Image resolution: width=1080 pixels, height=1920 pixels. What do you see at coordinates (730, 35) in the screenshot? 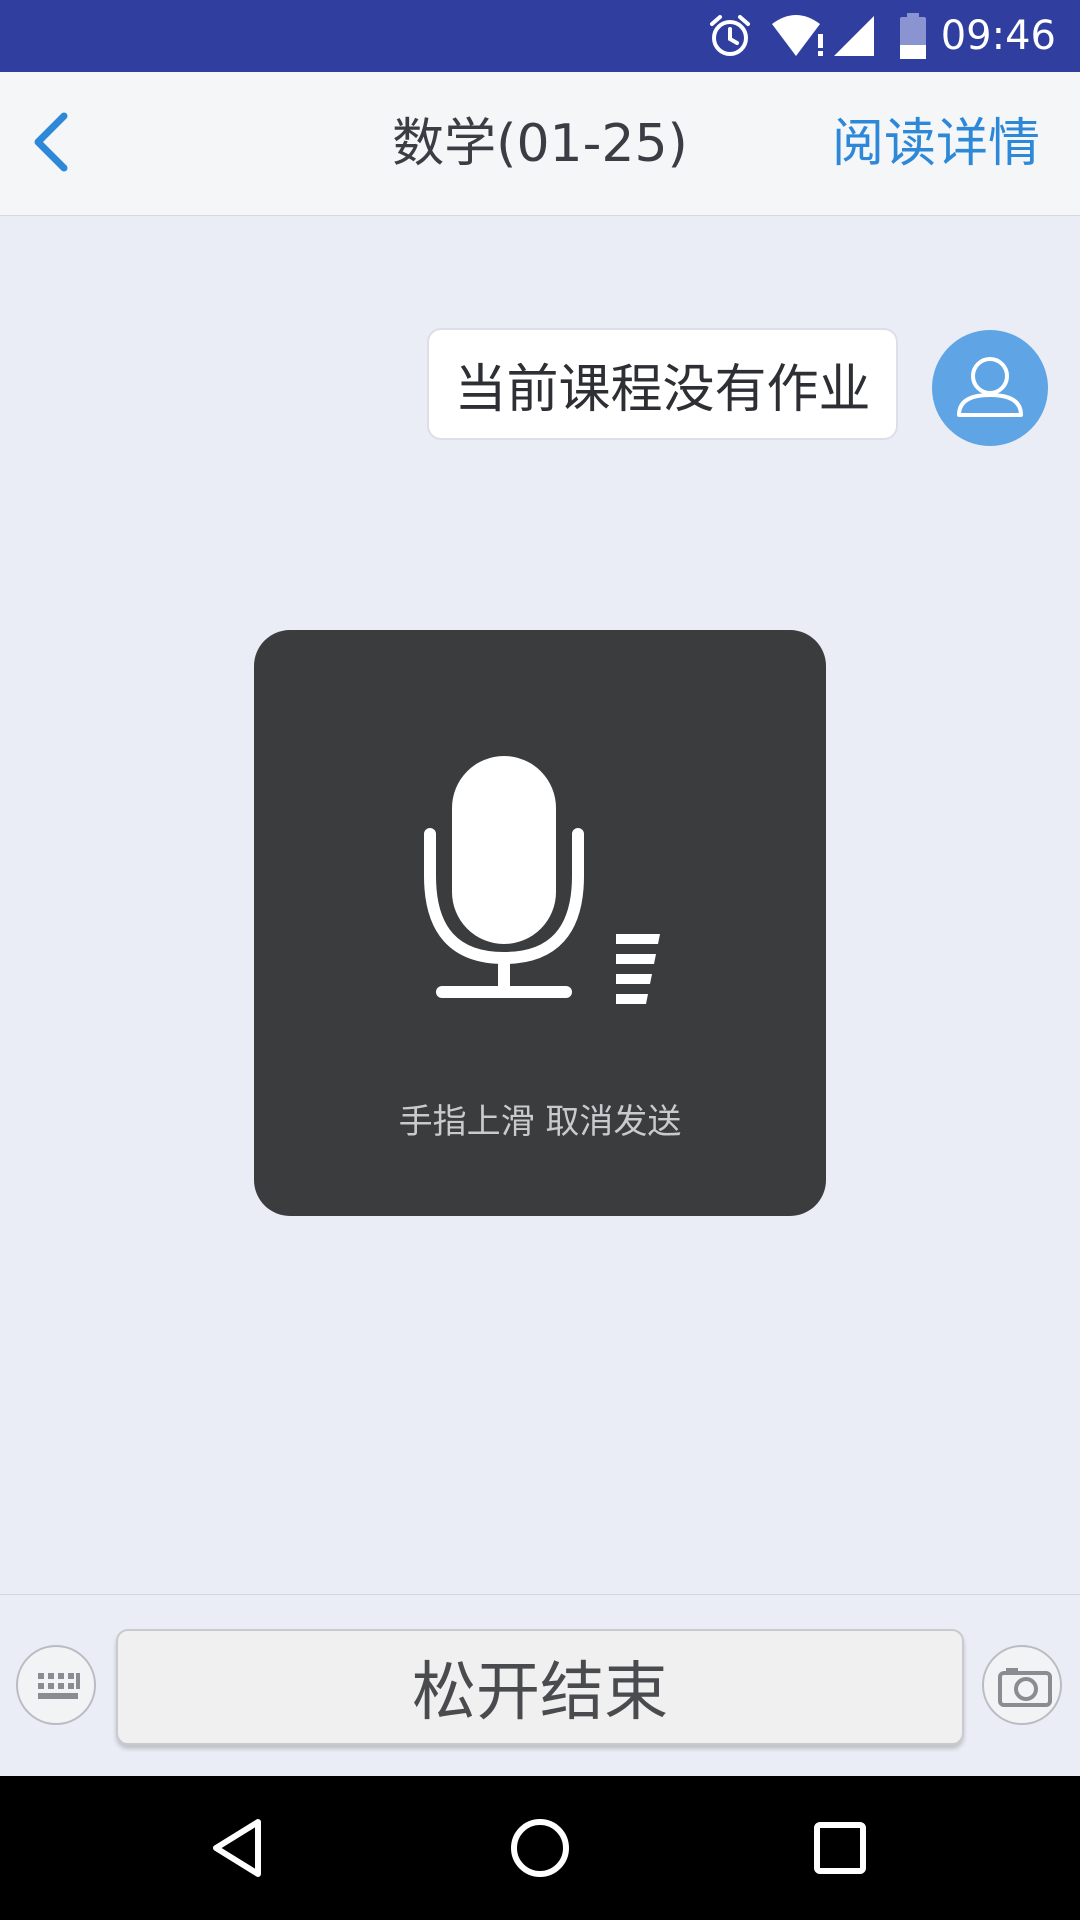
I see `alarm-icon` at bounding box center [730, 35].